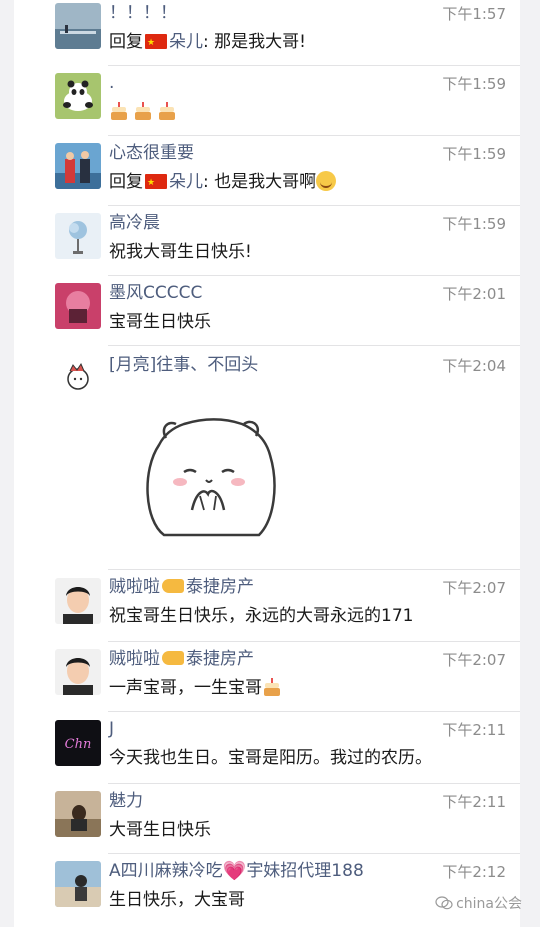 The width and height of the screenshot is (540, 927). I want to click on chat-message: 墨风CCCCC 下午2:01 宝哥生日快乐, so click(267, 311).